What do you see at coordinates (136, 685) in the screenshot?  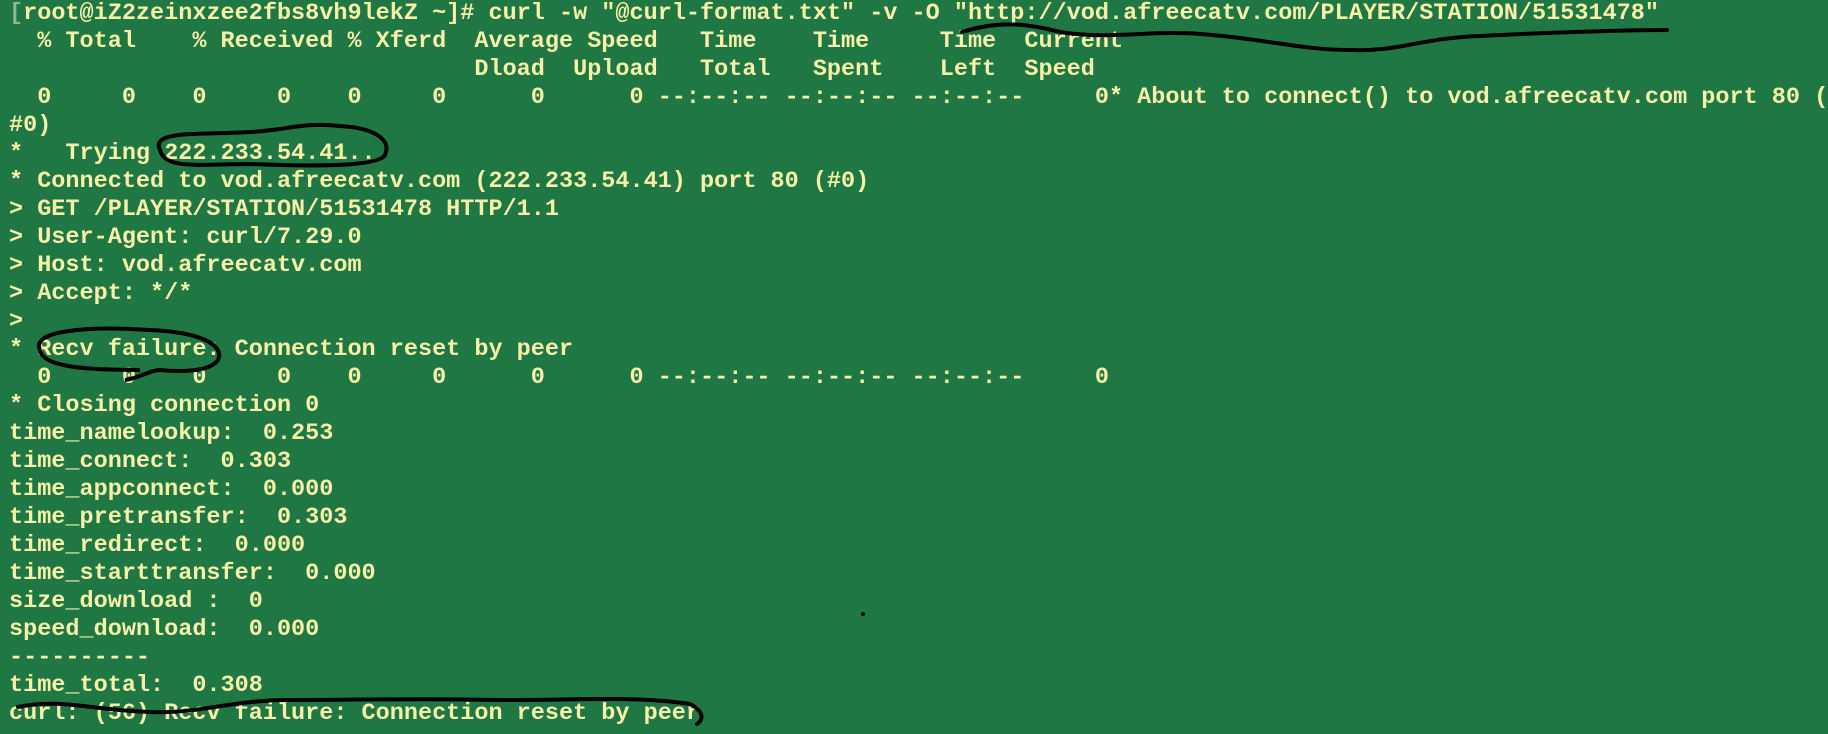 I see `terminal-line: time_total: 0.308` at bounding box center [136, 685].